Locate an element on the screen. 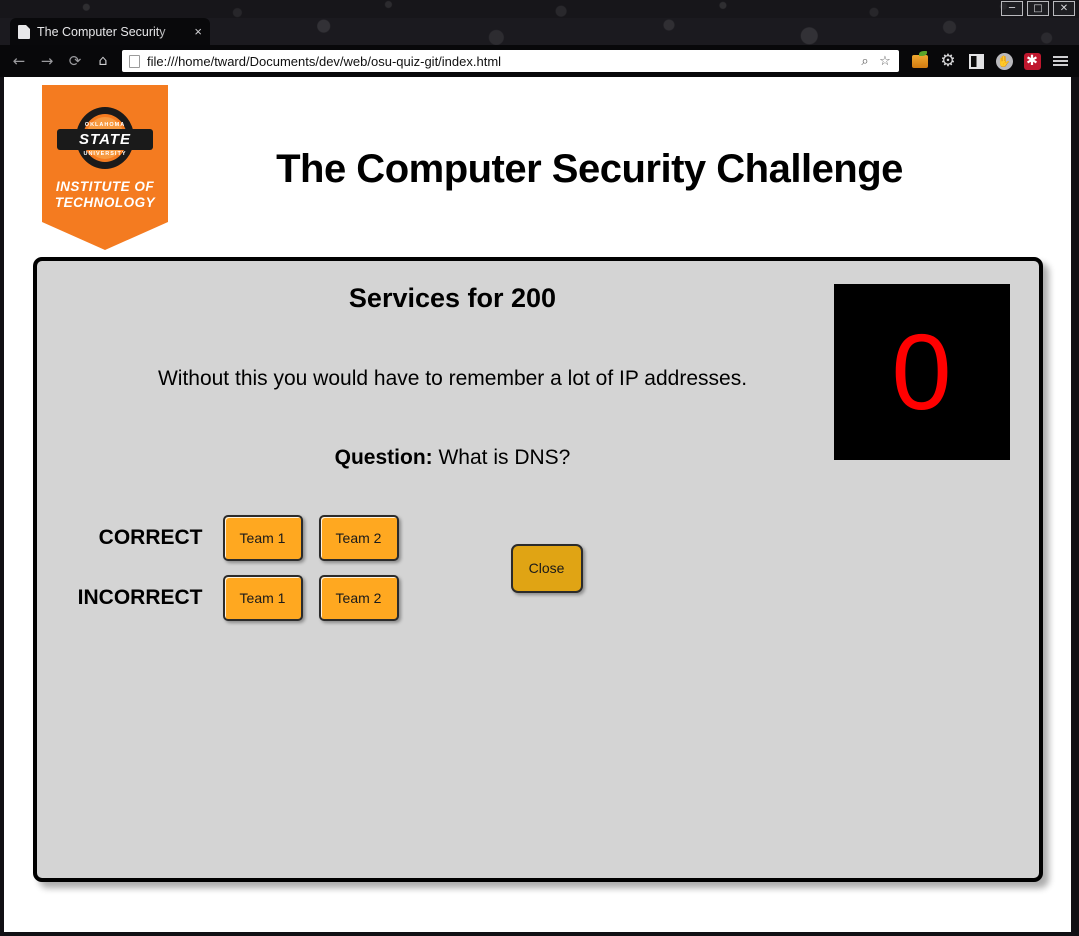  window-titlebar: ─ □ ✕ is located at coordinates (539, 9).